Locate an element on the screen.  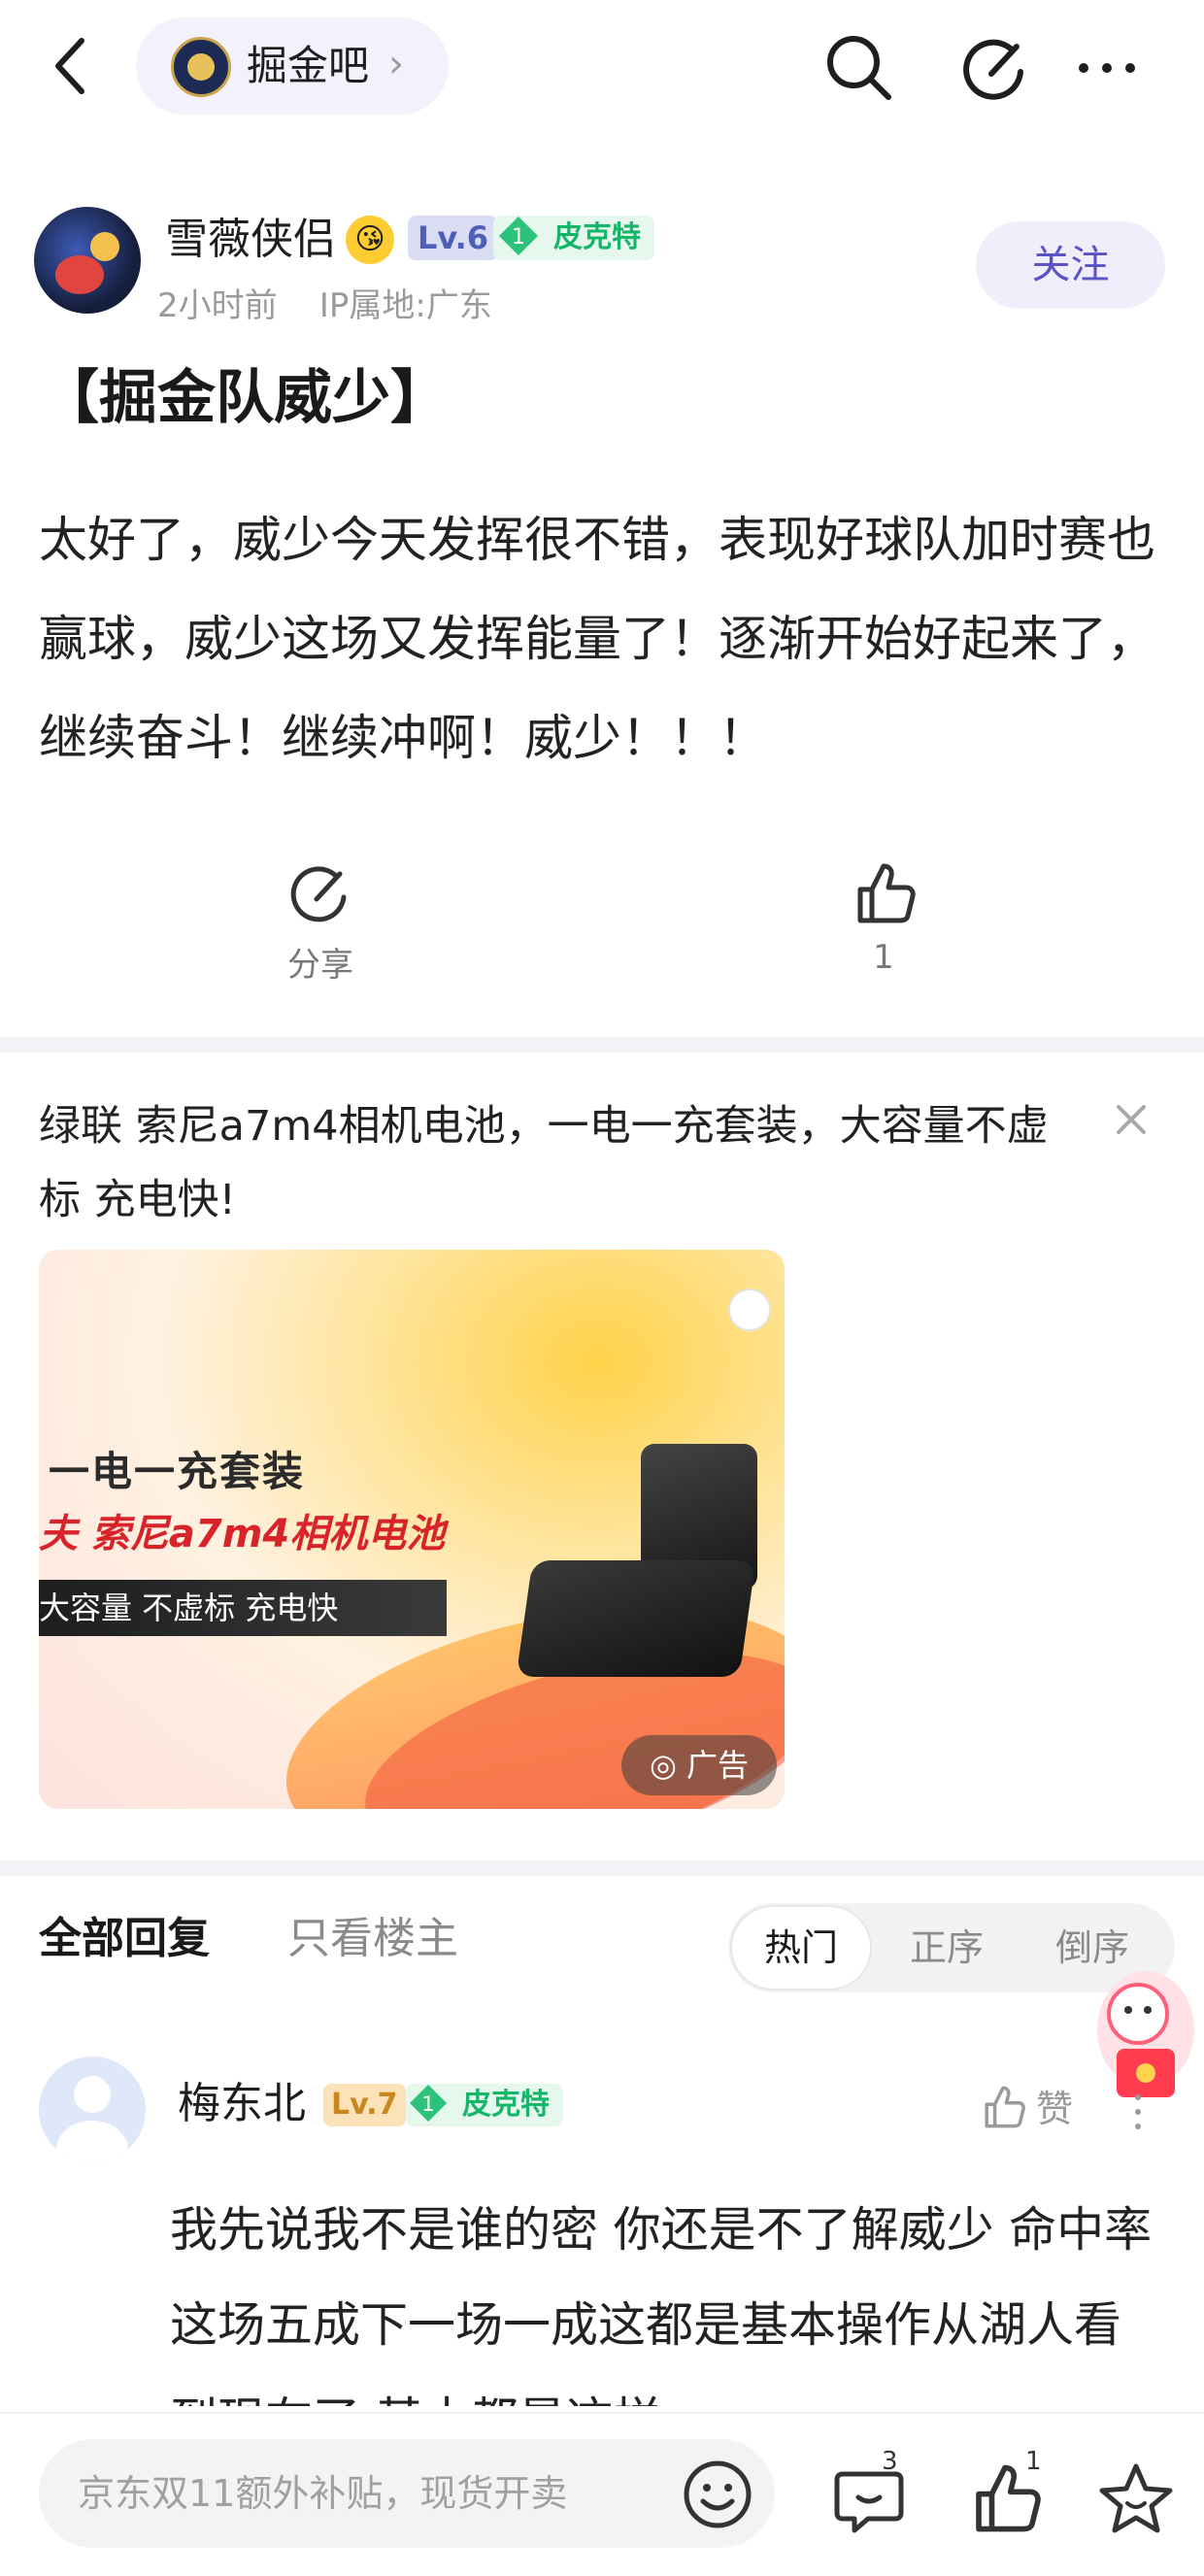
tab-all-replies: 全部回复 is located at coordinates (124, 1939).